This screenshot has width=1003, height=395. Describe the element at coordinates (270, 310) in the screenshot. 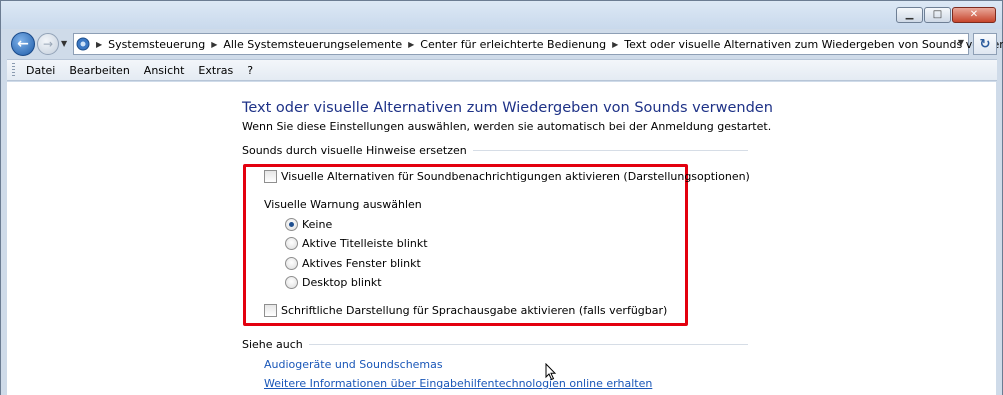

I see `captions-checkbox` at that location.